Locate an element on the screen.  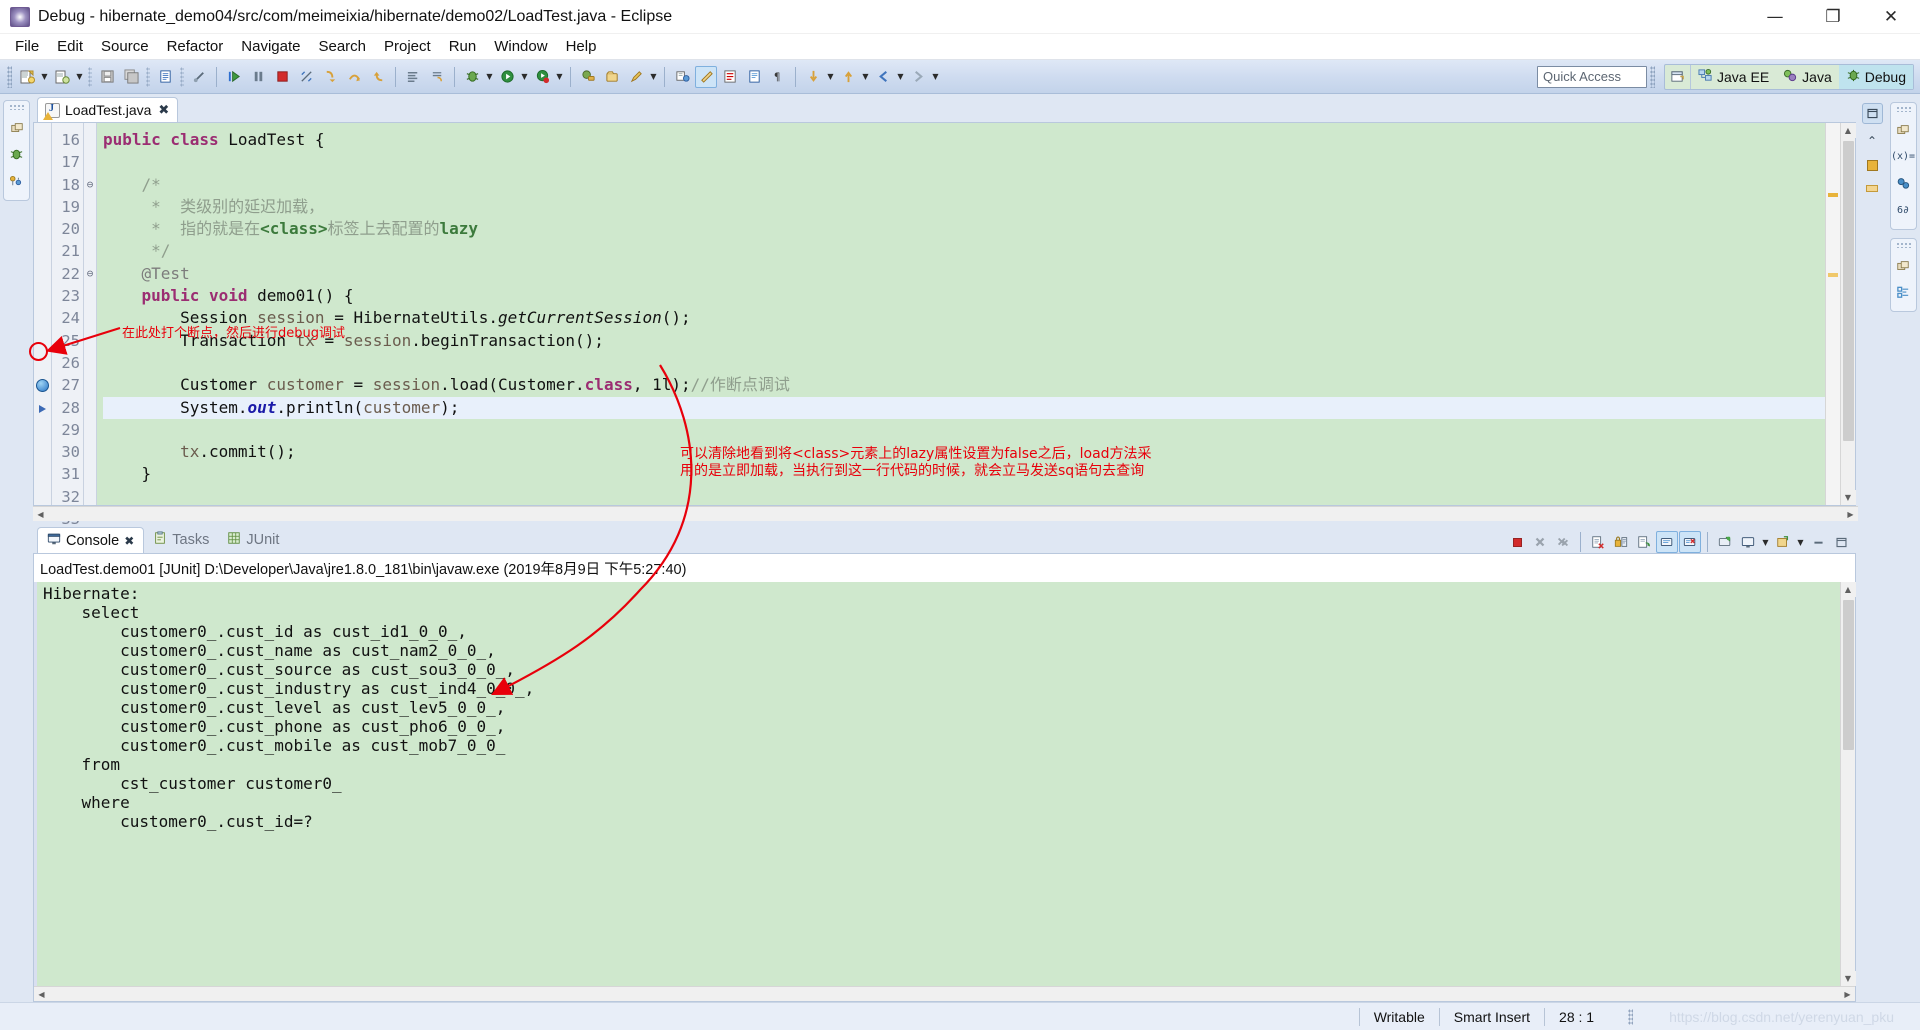
clear-console-icon is located at coordinates (1598, 542).